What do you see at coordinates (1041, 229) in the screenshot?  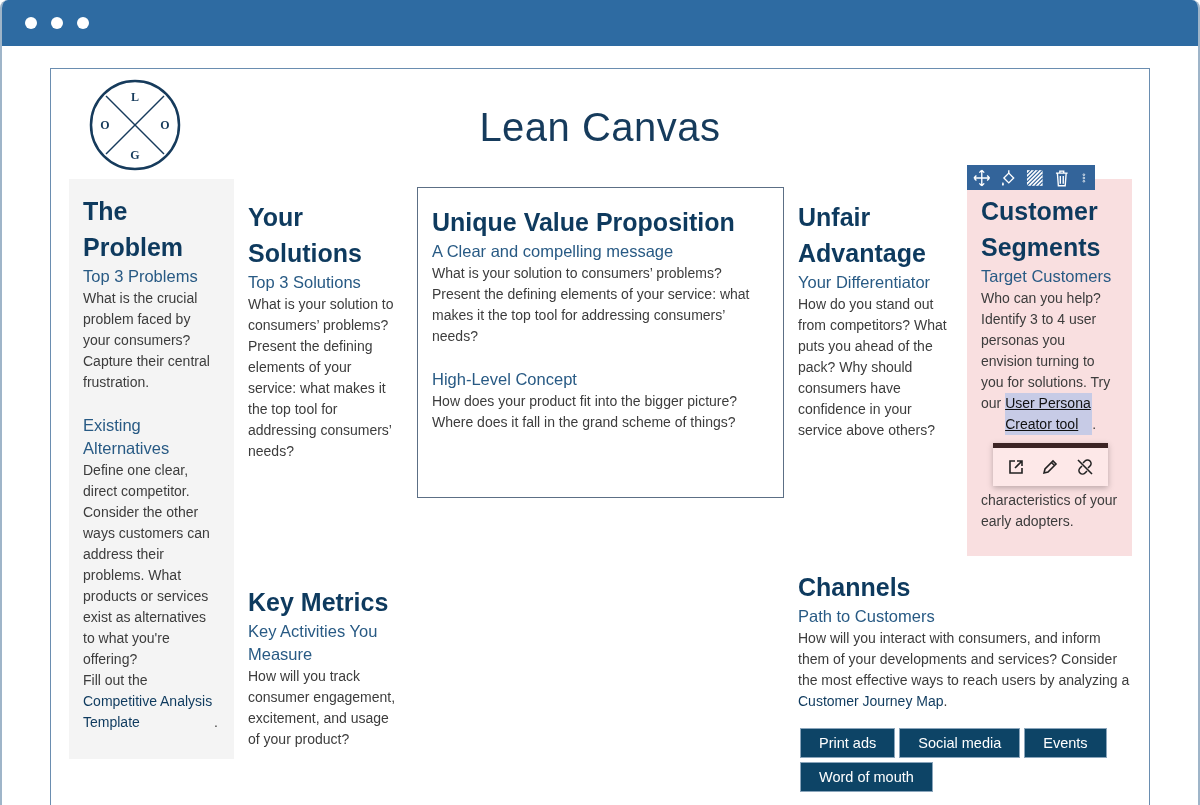 I see `block-title: Customer Segments` at bounding box center [1041, 229].